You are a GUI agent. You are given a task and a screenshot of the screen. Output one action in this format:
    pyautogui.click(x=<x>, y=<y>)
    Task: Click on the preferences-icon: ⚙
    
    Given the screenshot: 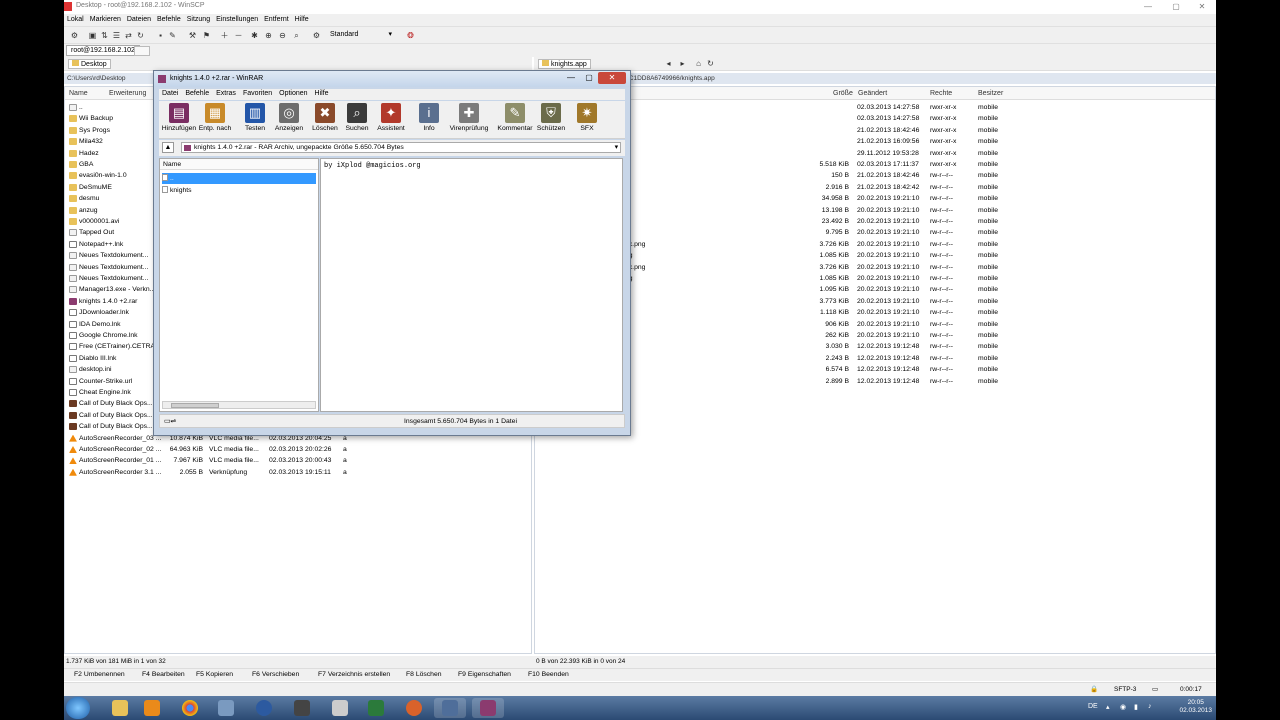 What is the action you would take?
    pyautogui.click(x=316, y=35)
    